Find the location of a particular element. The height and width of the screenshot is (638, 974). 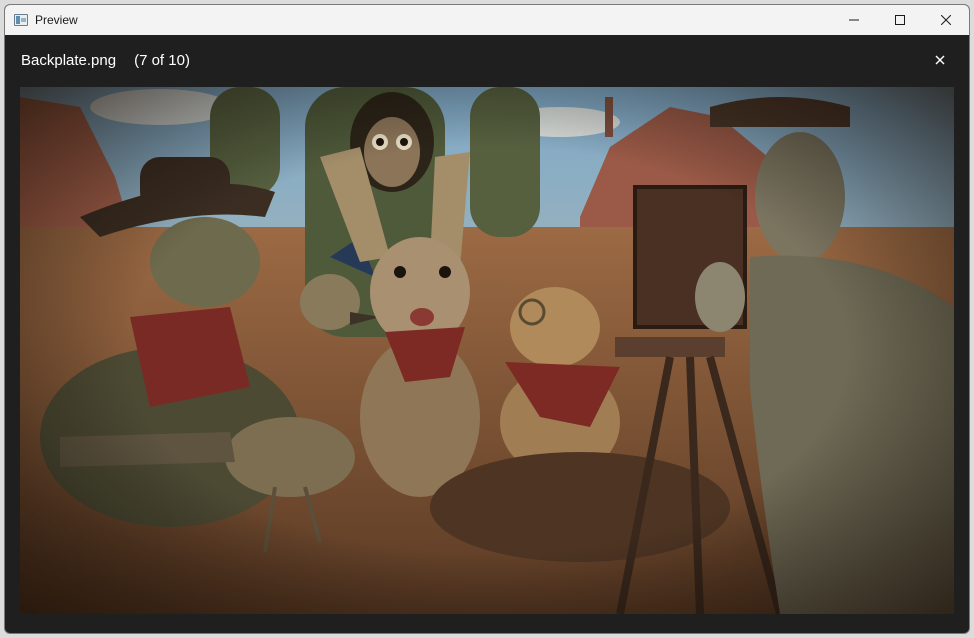

maximize-icon is located at coordinates (900, 20).